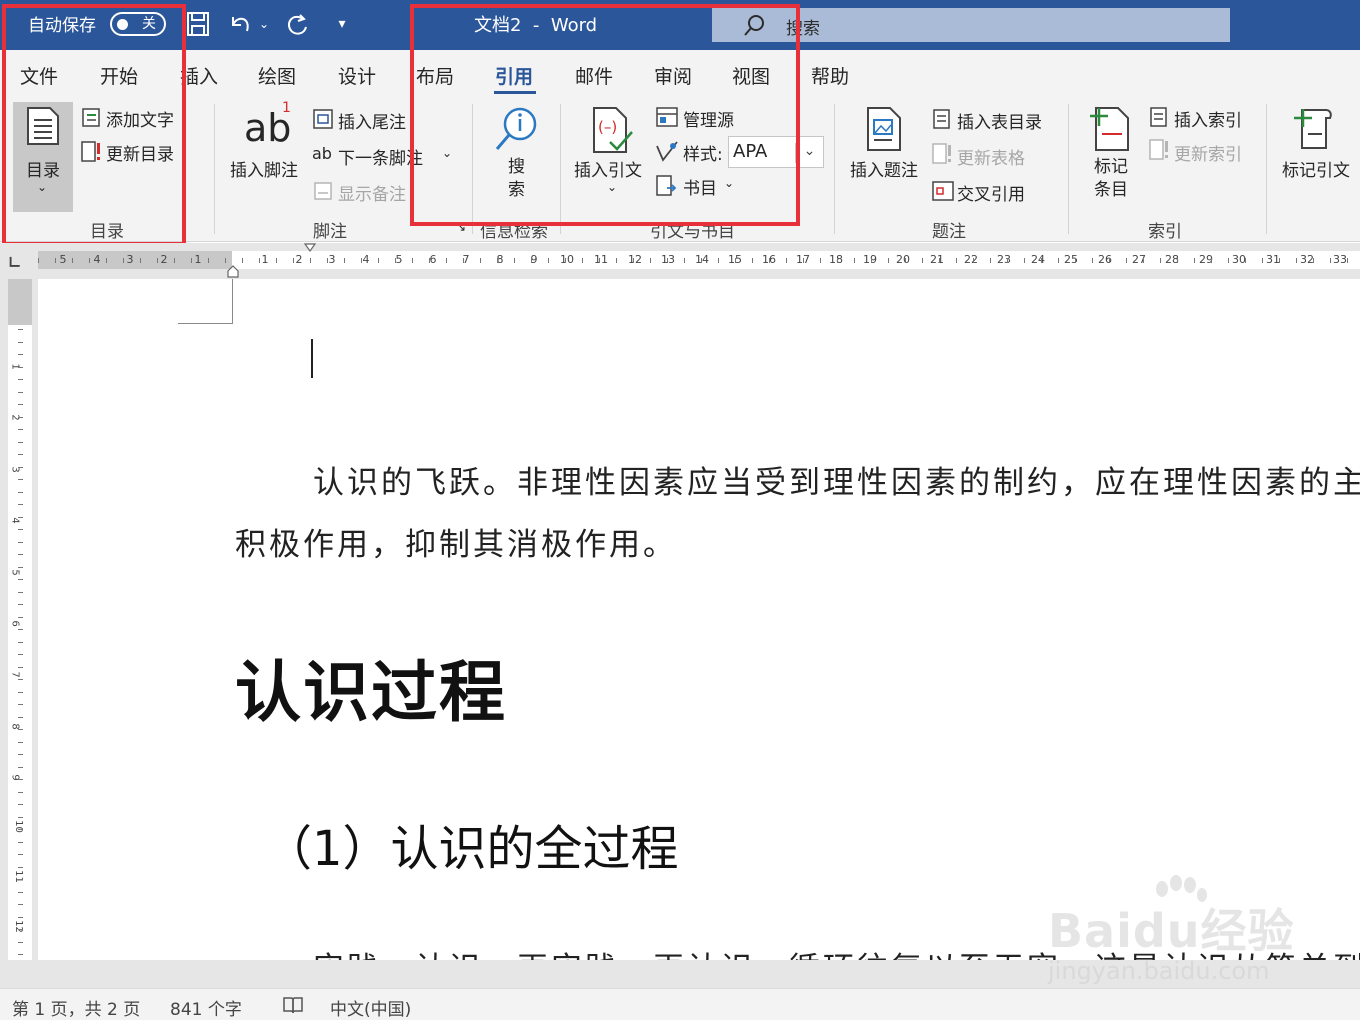 Image resolution: width=1360 pixels, height=1020 pixels. Describe the element at coordinates (310, 249) in the screenshot. I see `first-line-indent-marker-icon` at that location.